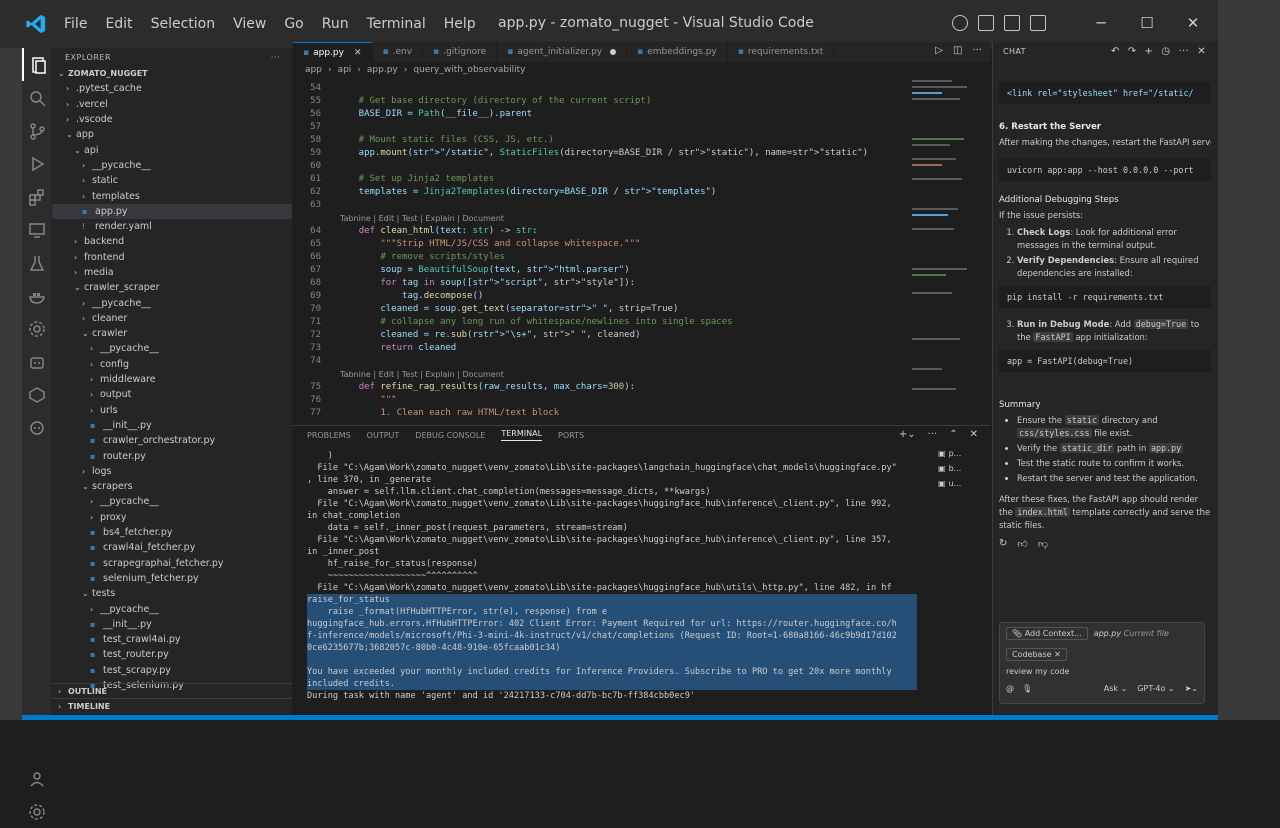  Describe the element at coordinates (172, 654) in the screenshot. I see `tree-item: ▪ test_router.py` at that location.